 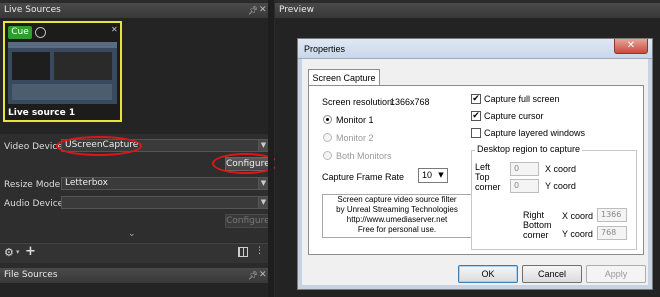 I want to click on monitor-2-radio, so click(x=327, y=137).